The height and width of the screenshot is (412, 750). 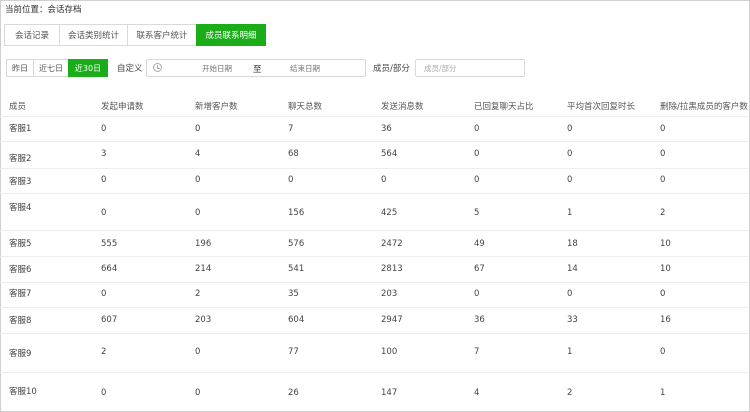 What do you see at coordinates (51, 68) in the screenshot?
I see `range-7days-button: 近七日` at bounding box center [51, 68].